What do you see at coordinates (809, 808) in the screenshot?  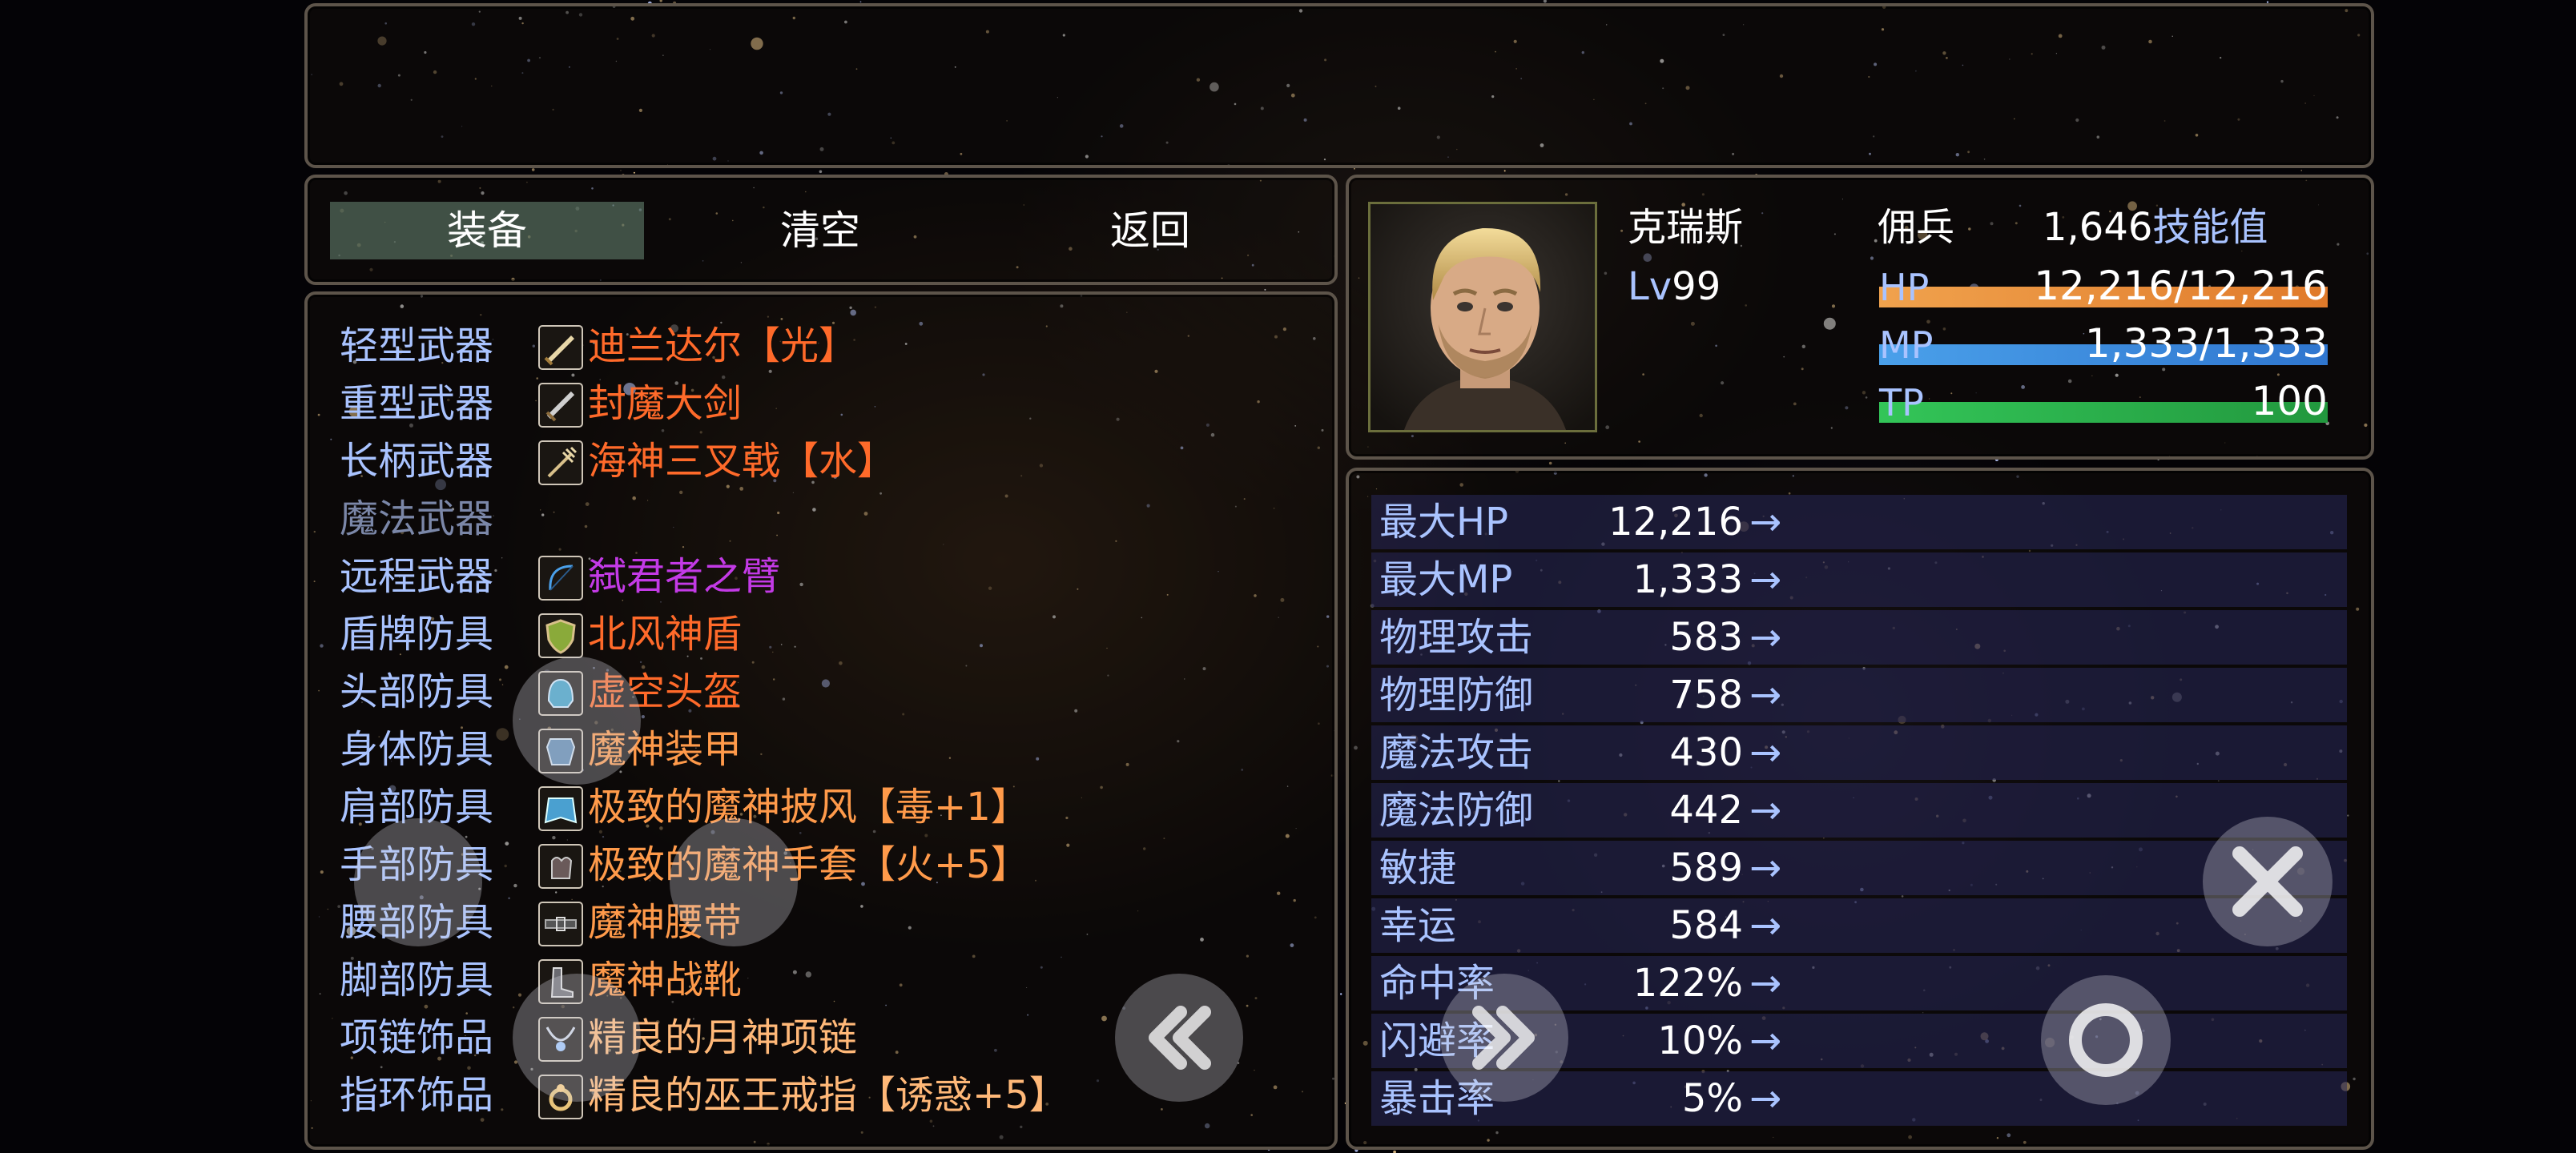 I see `equipment-item-name: 极致的魔神披风【毒+1】` at bounding box center [809, 808].